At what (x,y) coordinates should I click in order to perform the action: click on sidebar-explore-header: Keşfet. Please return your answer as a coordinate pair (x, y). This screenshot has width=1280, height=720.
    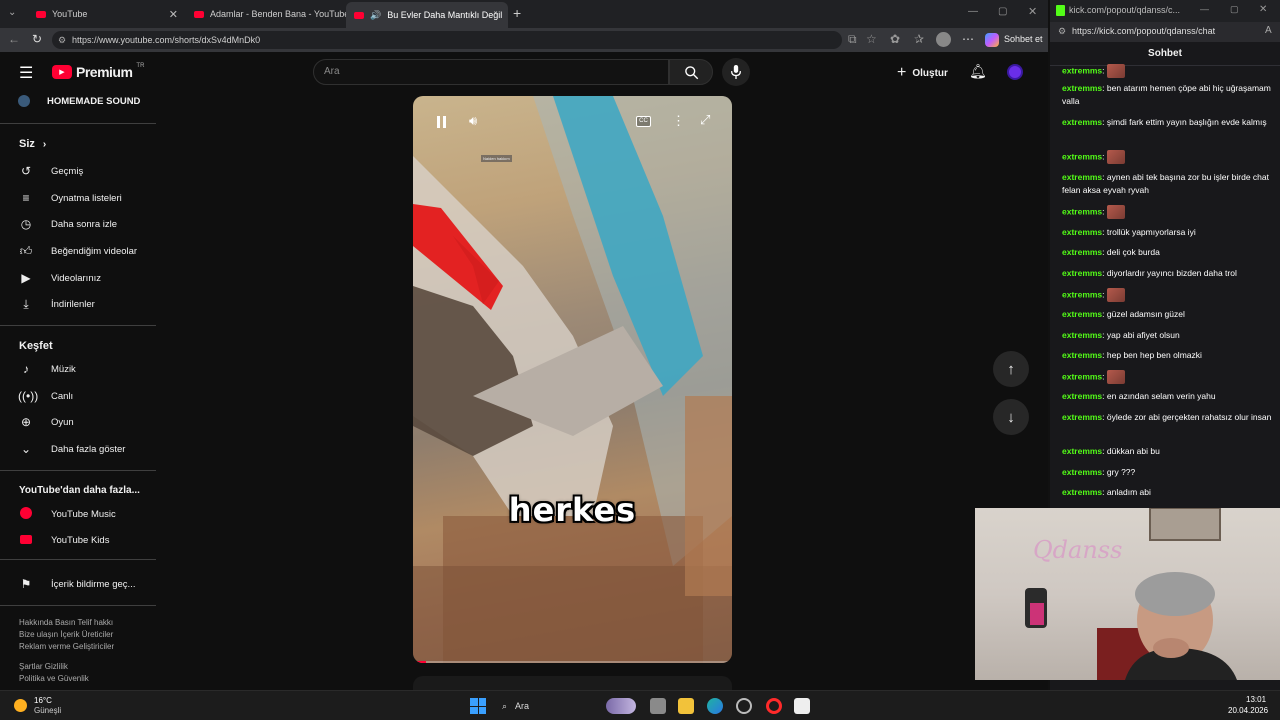
    Looking at the image, I should click on (36, 346).